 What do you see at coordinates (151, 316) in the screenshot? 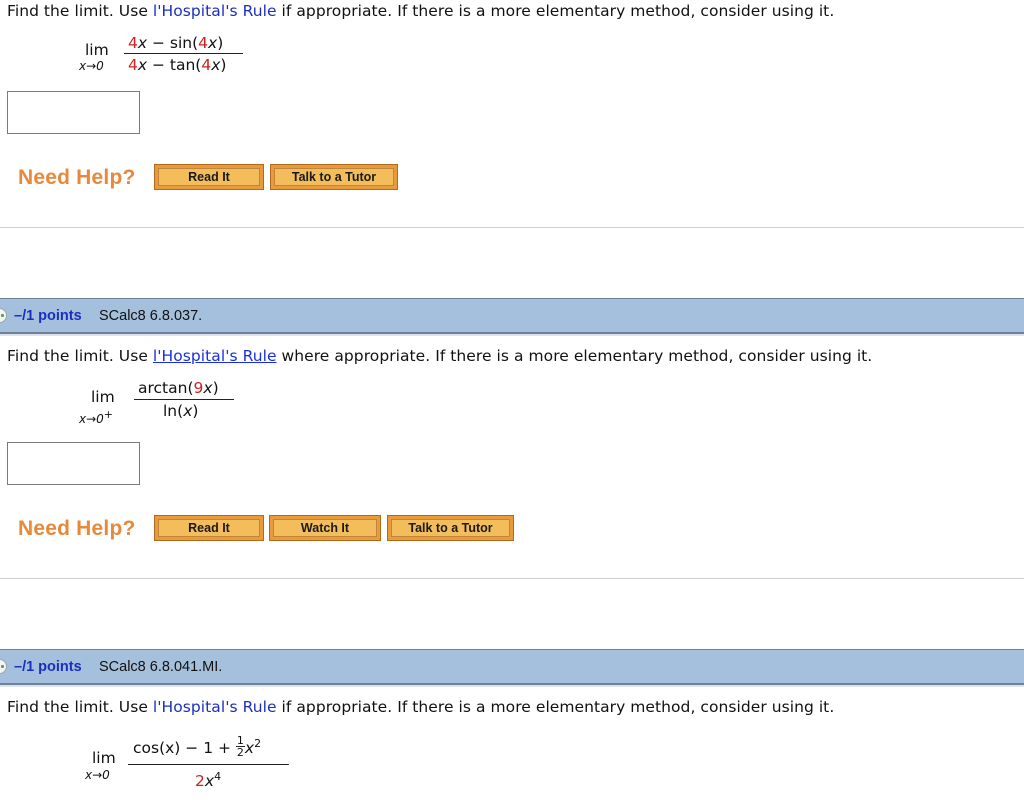
I see `question-id: SCalc8 6.8.037.` at bounding box center [151, 316].